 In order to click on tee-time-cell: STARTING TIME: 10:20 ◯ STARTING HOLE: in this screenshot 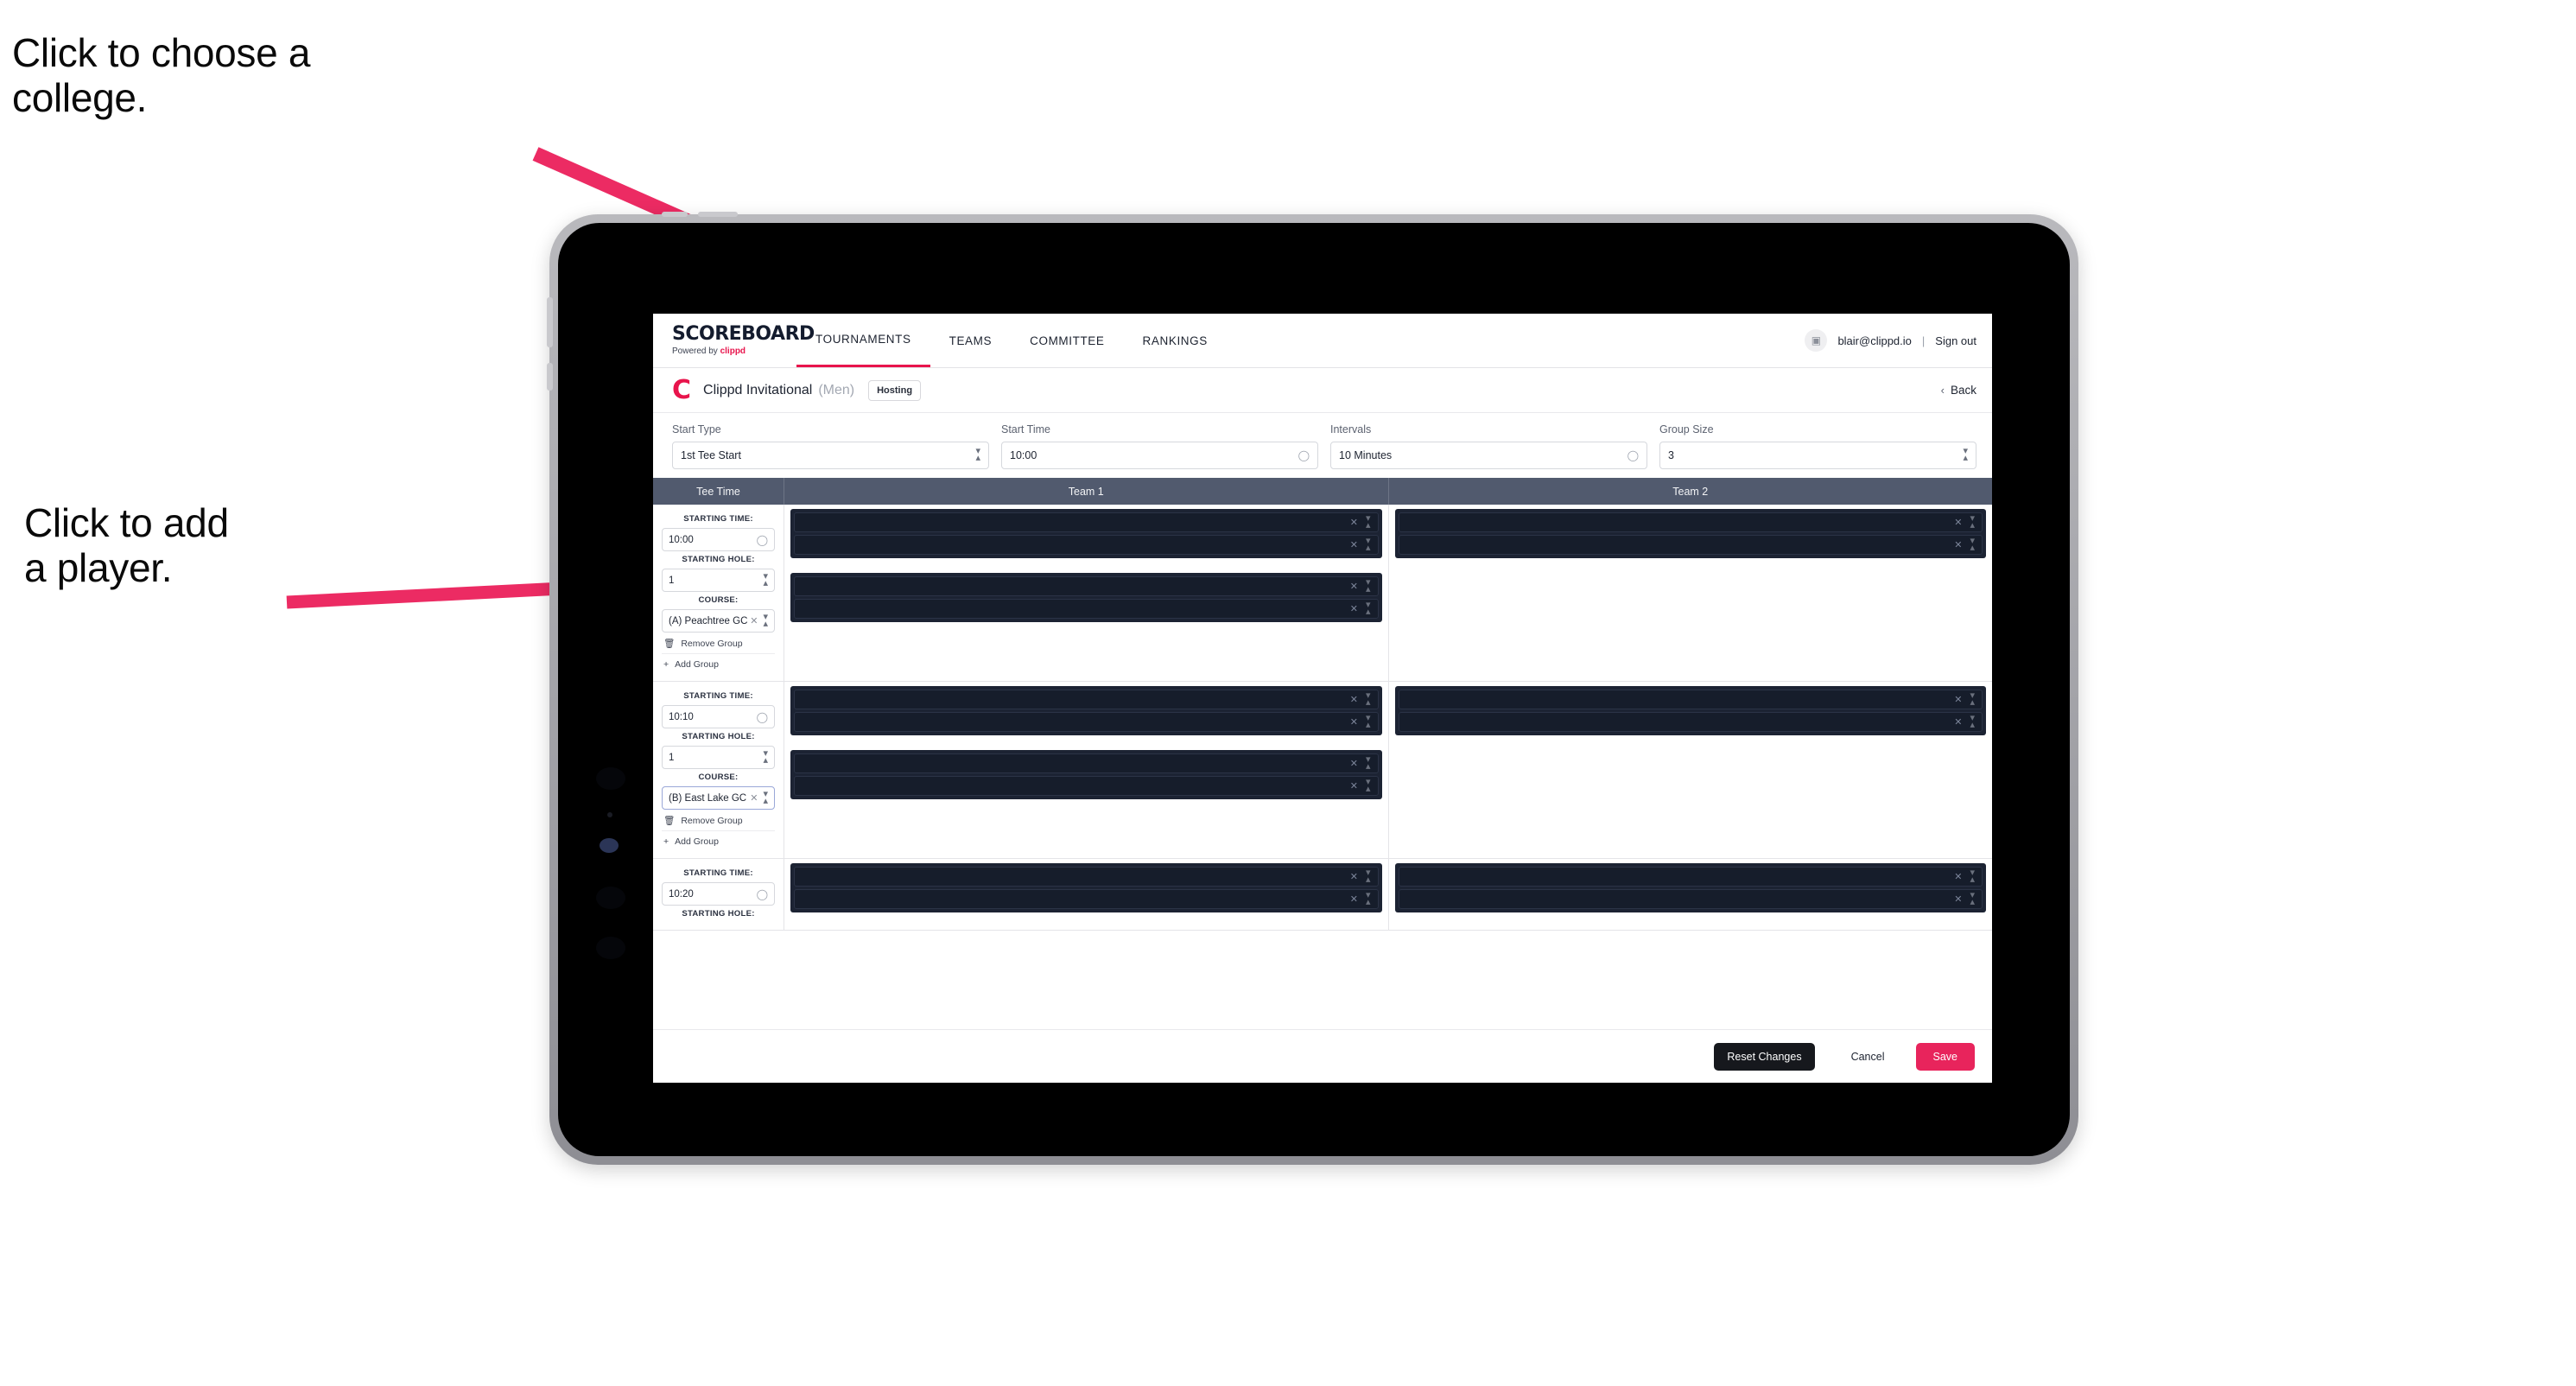, I will do `click(718, 894)`.